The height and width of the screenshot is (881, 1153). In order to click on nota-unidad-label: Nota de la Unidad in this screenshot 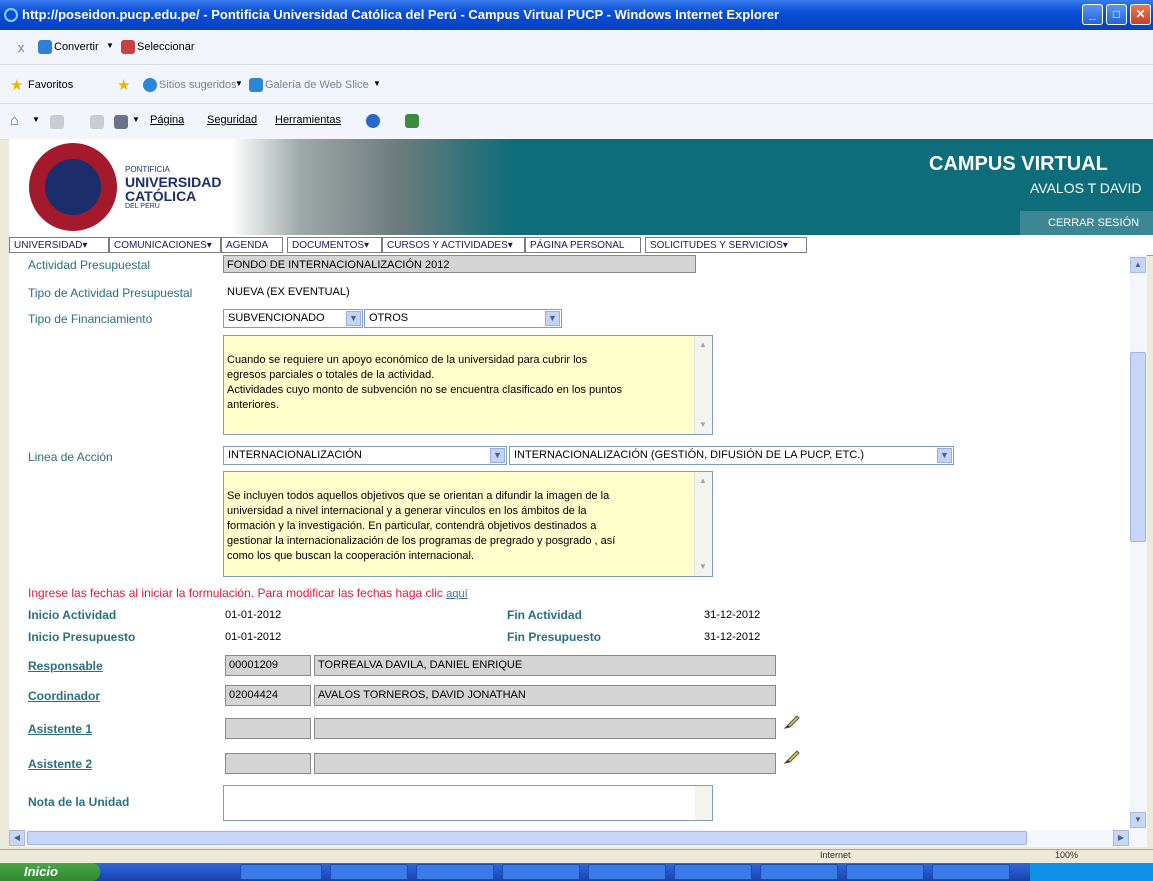, I will do `click(79, 802)`.